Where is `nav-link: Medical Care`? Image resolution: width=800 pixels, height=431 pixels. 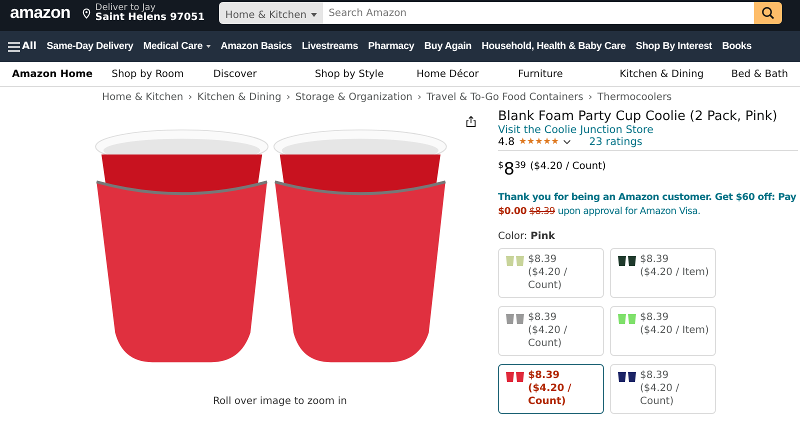
nav-link: Medical Care is located at coordinates (177, 46).